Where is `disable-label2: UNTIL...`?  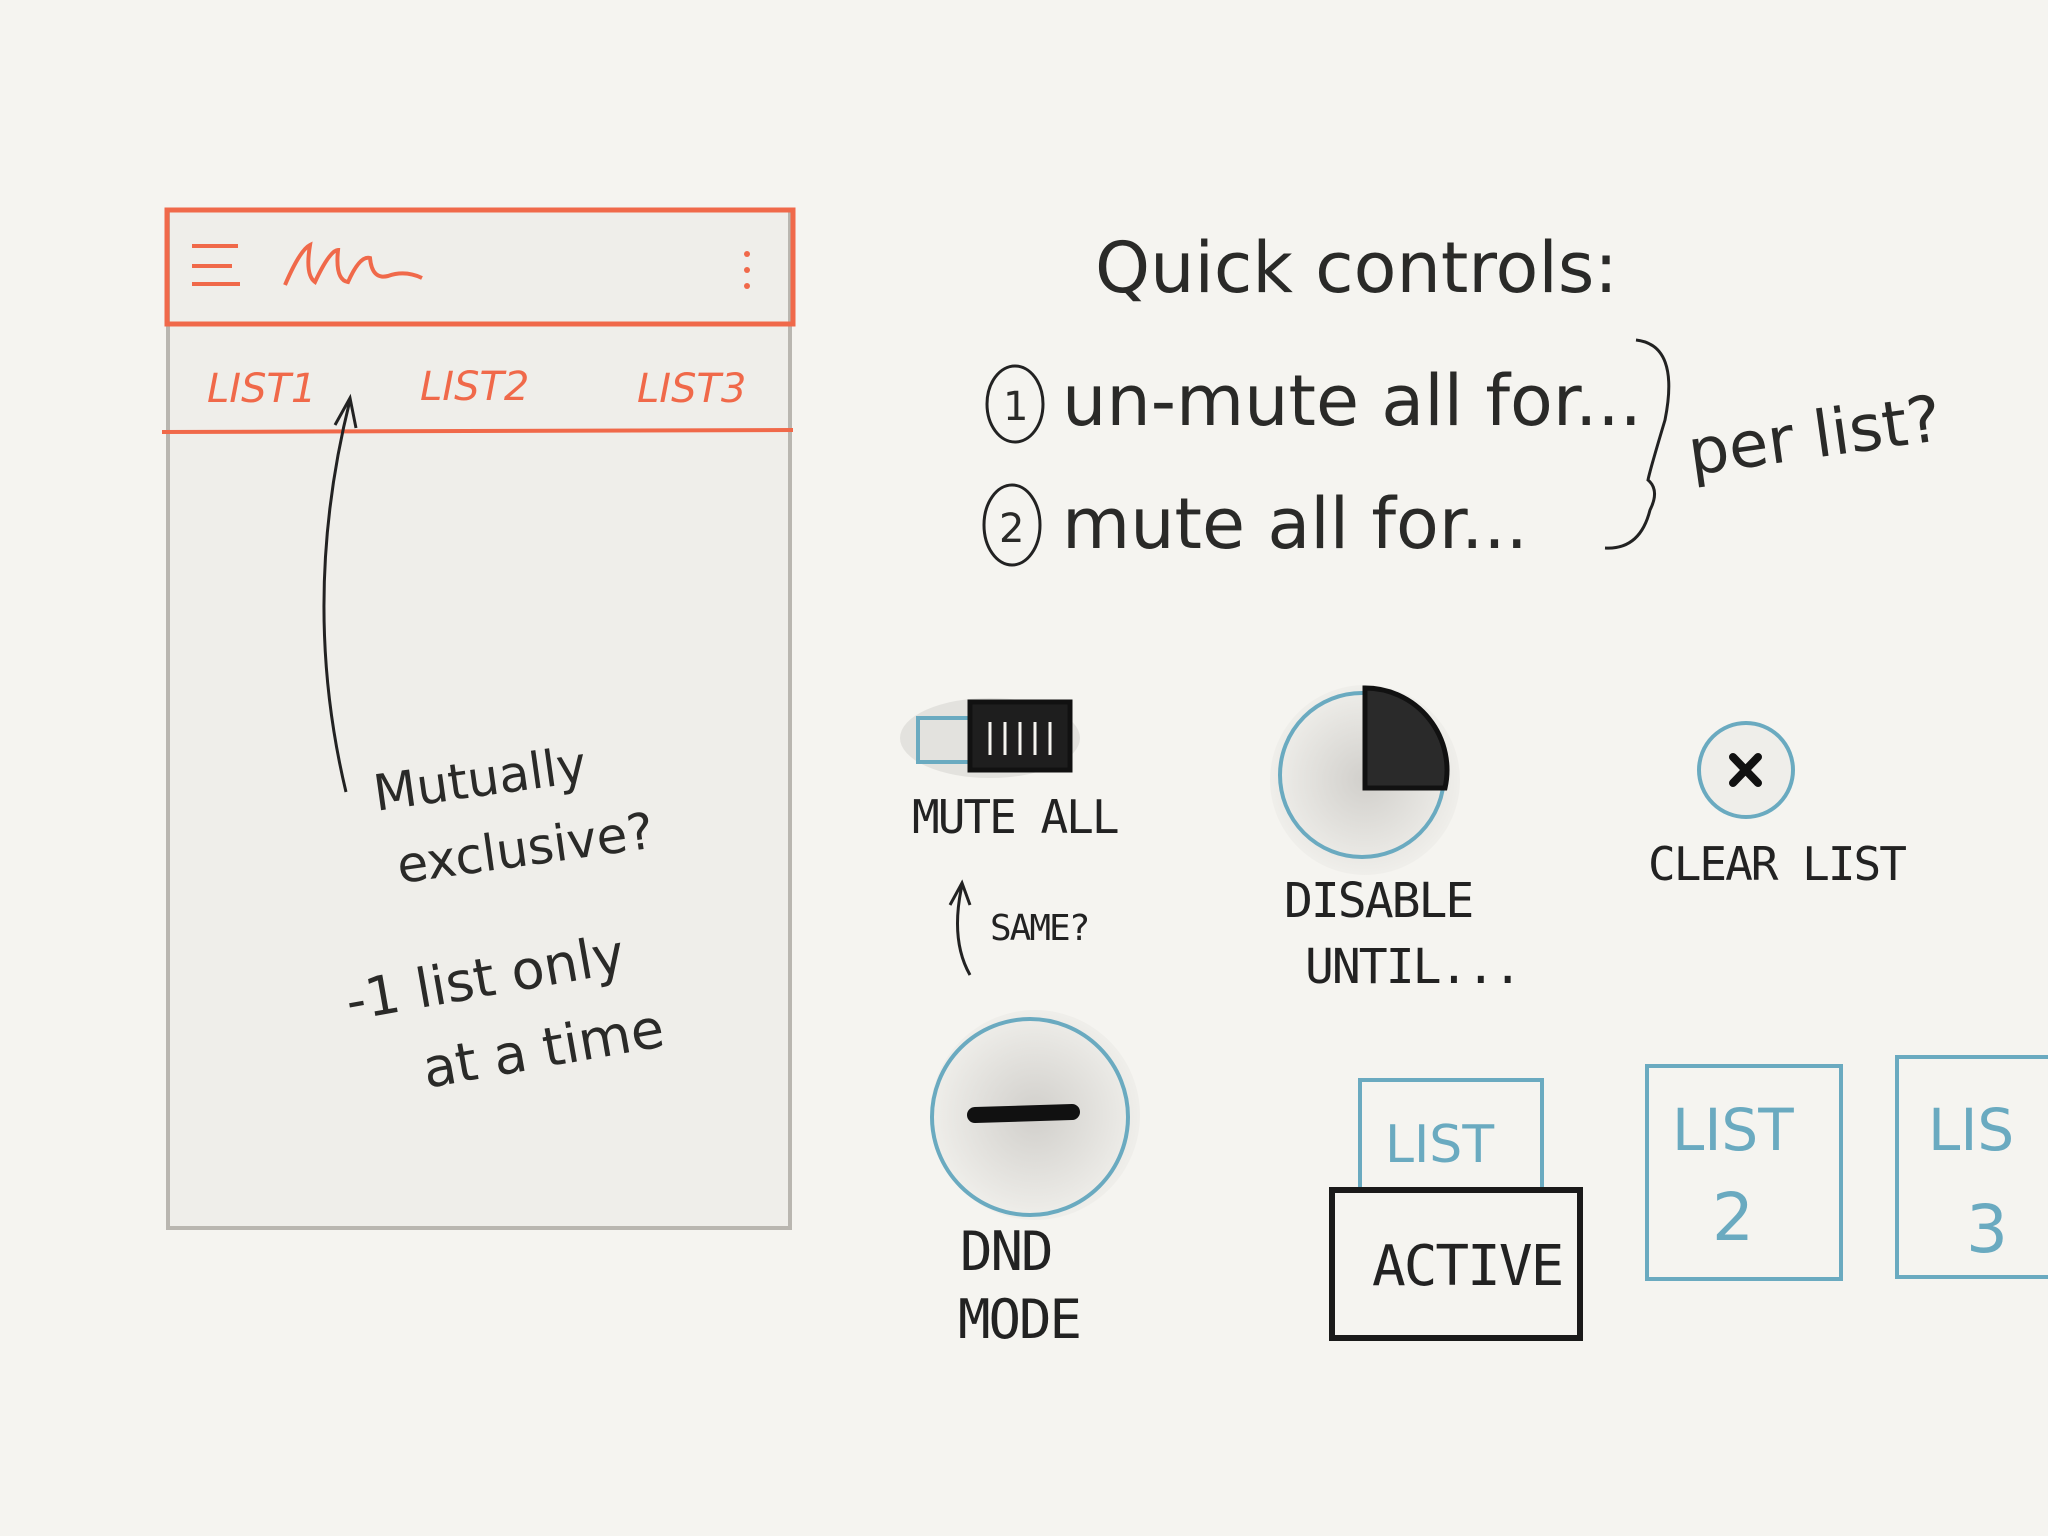
disable-label2: UNTIL... is located at coordinates (1412, 967).